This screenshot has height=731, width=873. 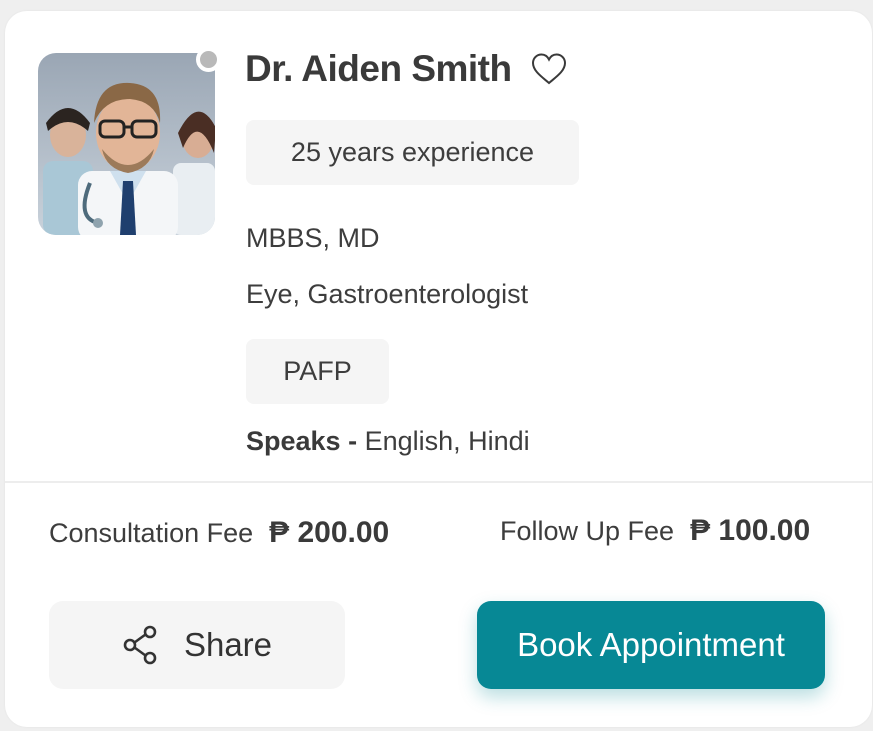 I want to click on languages-value: English, Hindi, so click(x=447, y=441).